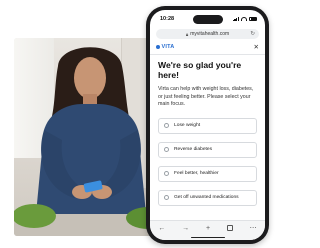 This screenshot has width=320, height=248. What do you see at coordinates (207, 54) in the screenshot?
I see `header-divider` at bounding box center [207, 54].